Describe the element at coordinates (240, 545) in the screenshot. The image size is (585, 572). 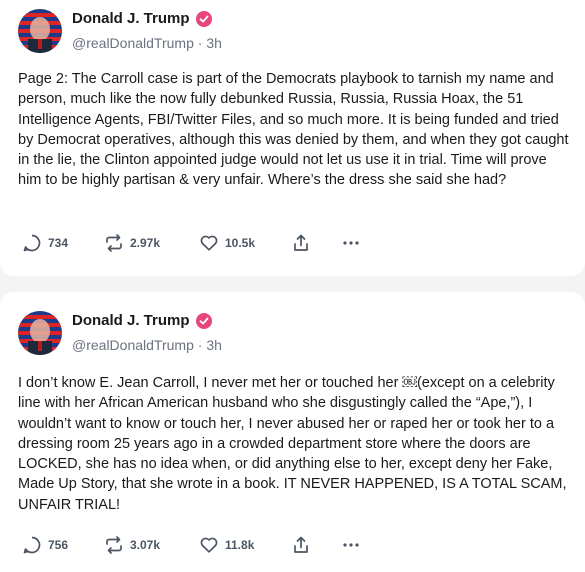
I see `like-count: 11.8k` at that location.